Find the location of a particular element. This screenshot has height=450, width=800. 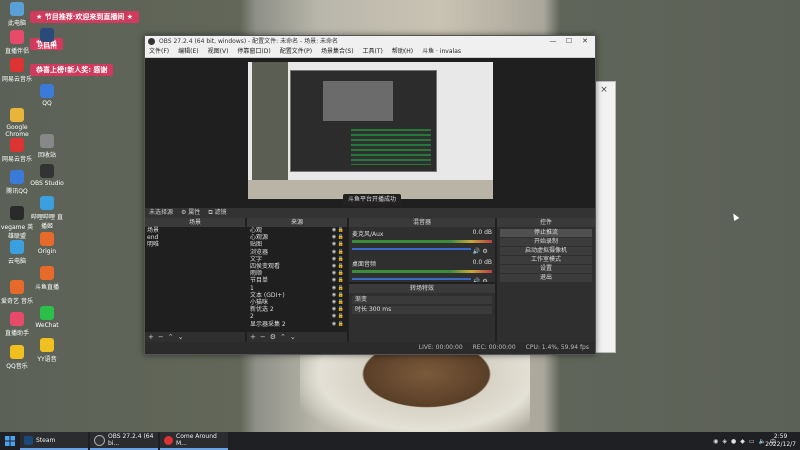

stop-streaming-button: 停止推流 is located at coordinates (546, 233).